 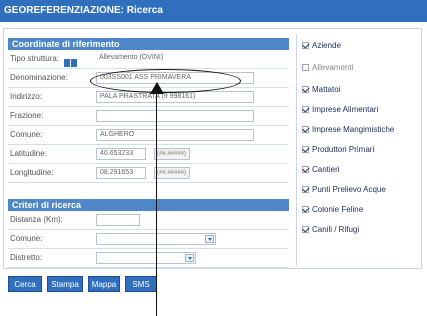 I want to click on filter-item: Allevamenti, so click(x=360, y=69).